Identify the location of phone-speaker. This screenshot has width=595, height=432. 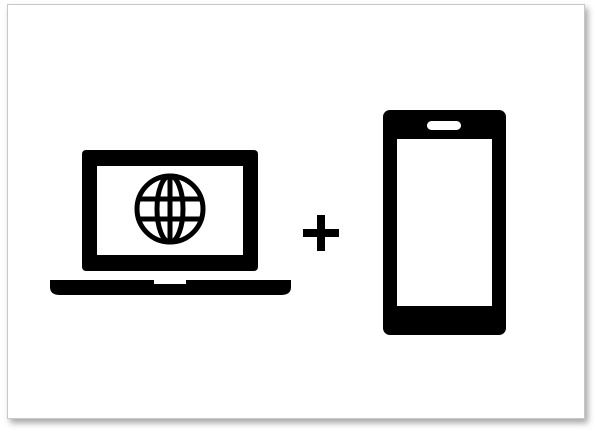
(444, 125).